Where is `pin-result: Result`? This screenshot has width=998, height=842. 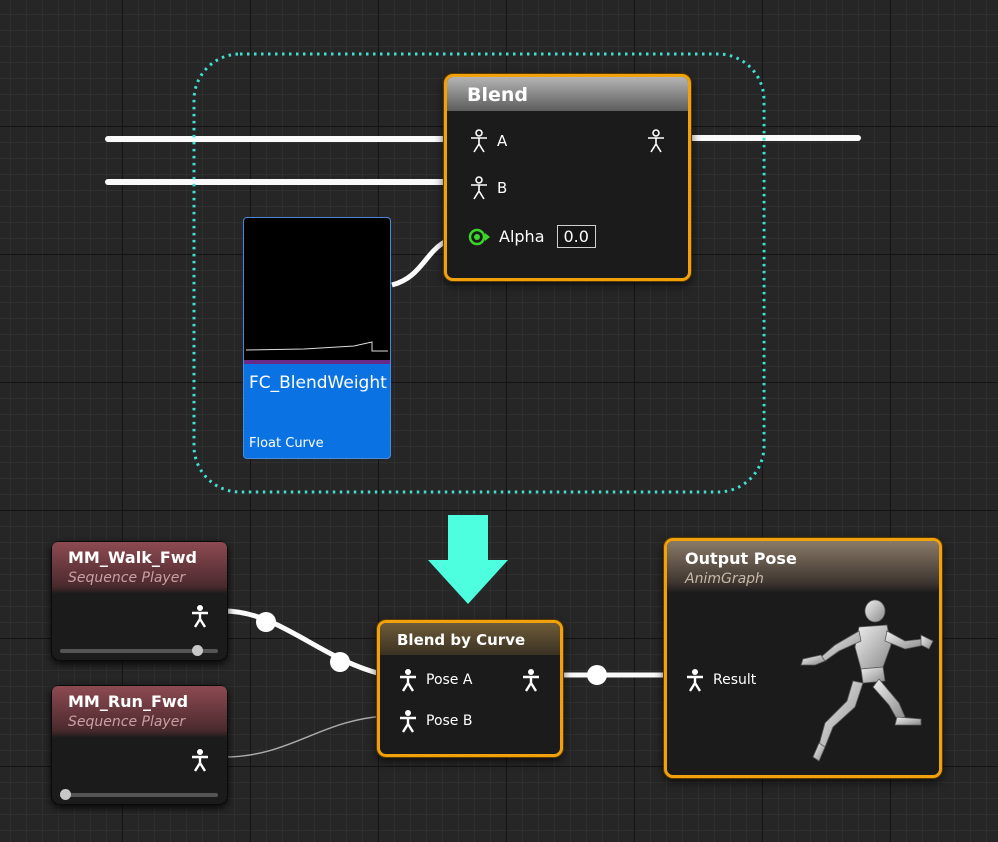 pin-result: Result is located at coordinates (720, 680).